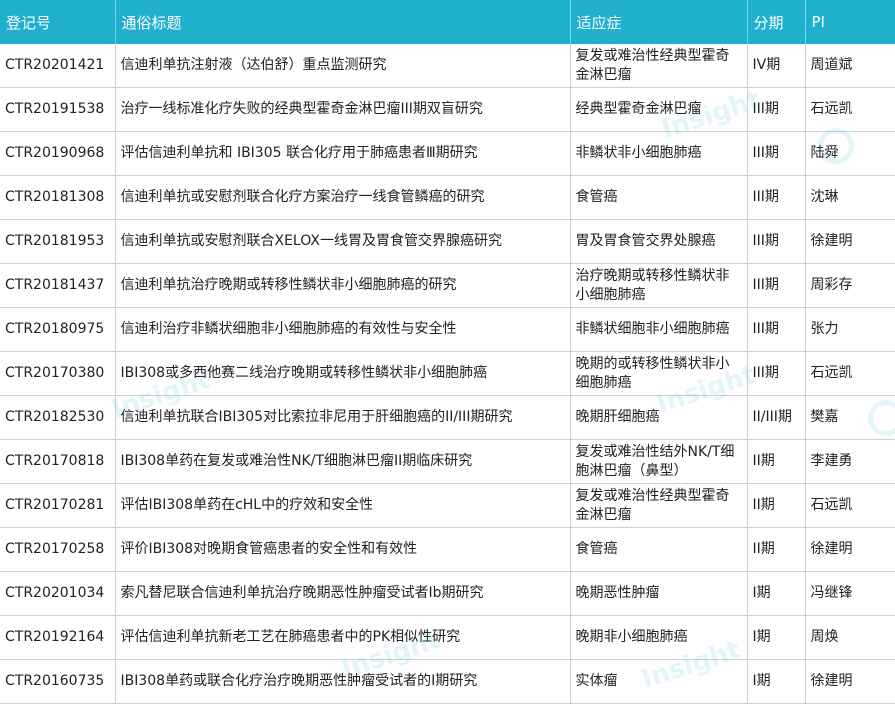  What do you see at coordinates (343, 109) in the screenshot?
I see `cell-common-title: 治疗一线标准化疗失败的经典型霍奇金淋巴瘤III期双盲研究` at bounding box center [343, 109].